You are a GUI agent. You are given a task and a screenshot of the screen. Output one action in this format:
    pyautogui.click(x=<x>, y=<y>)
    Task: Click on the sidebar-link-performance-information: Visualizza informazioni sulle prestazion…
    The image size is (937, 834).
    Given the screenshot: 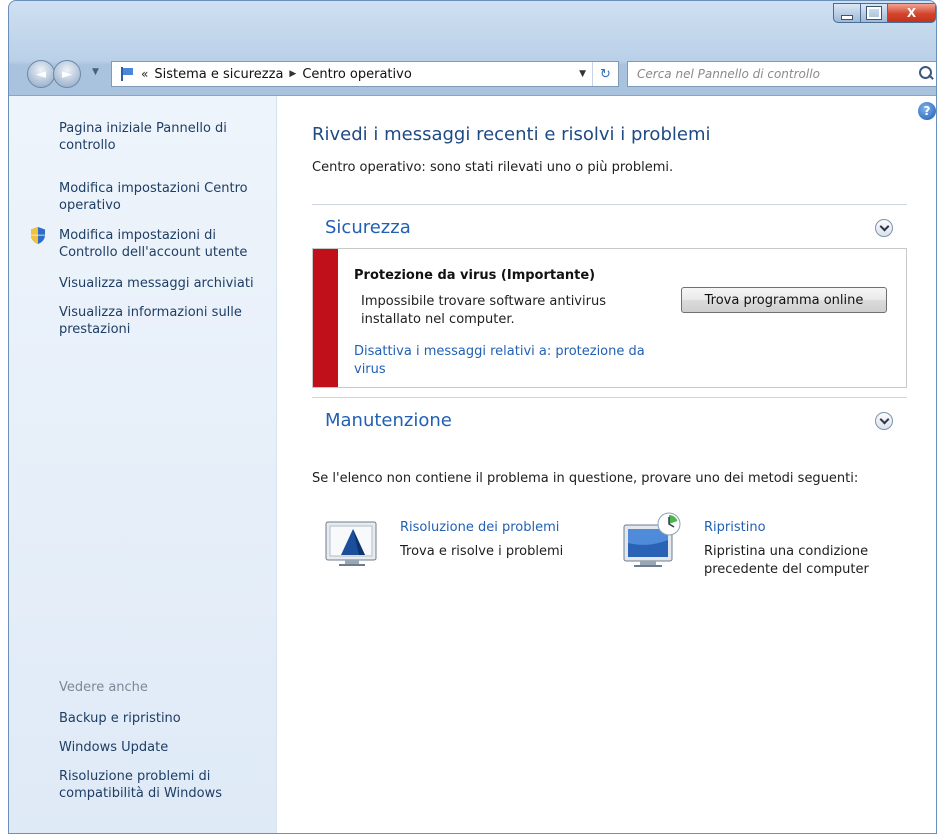 What is the action you would take?
    pyautogui.click(x=165, y=321)
    